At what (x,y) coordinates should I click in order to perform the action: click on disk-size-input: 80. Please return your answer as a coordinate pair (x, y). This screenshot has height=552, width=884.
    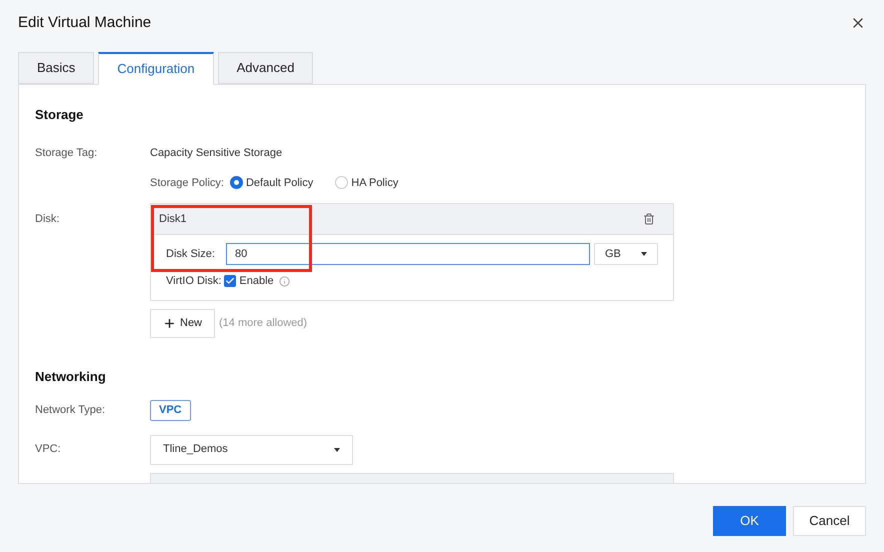
    Looking at the image, I should click on (408, 254).